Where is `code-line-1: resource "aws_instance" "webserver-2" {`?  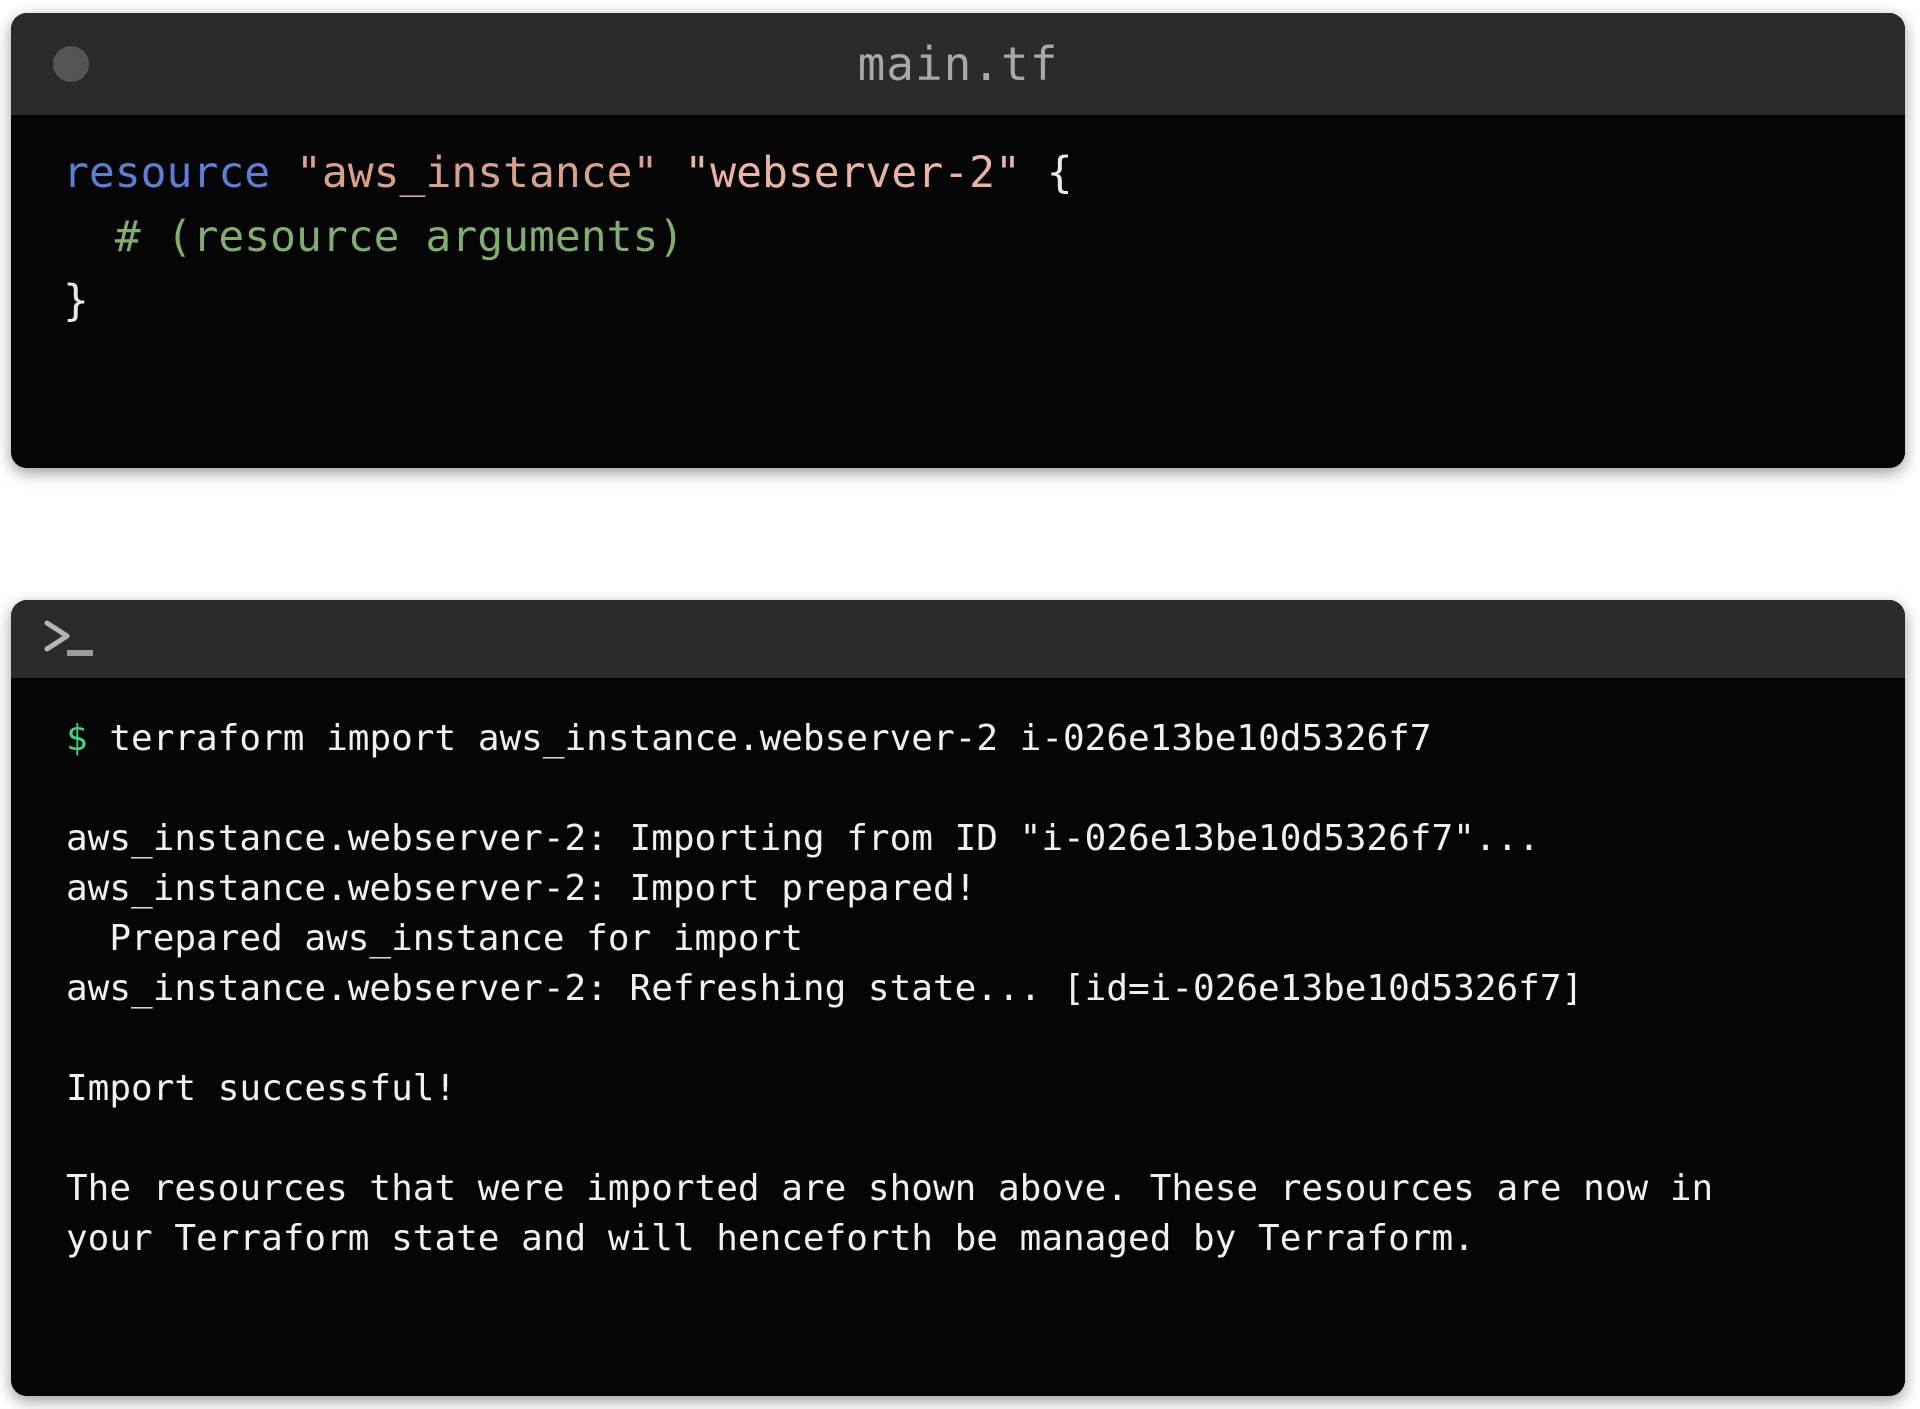 code-line-1: resource "aws_instance" "webserver-2" { is located at coordinates (958, 173).